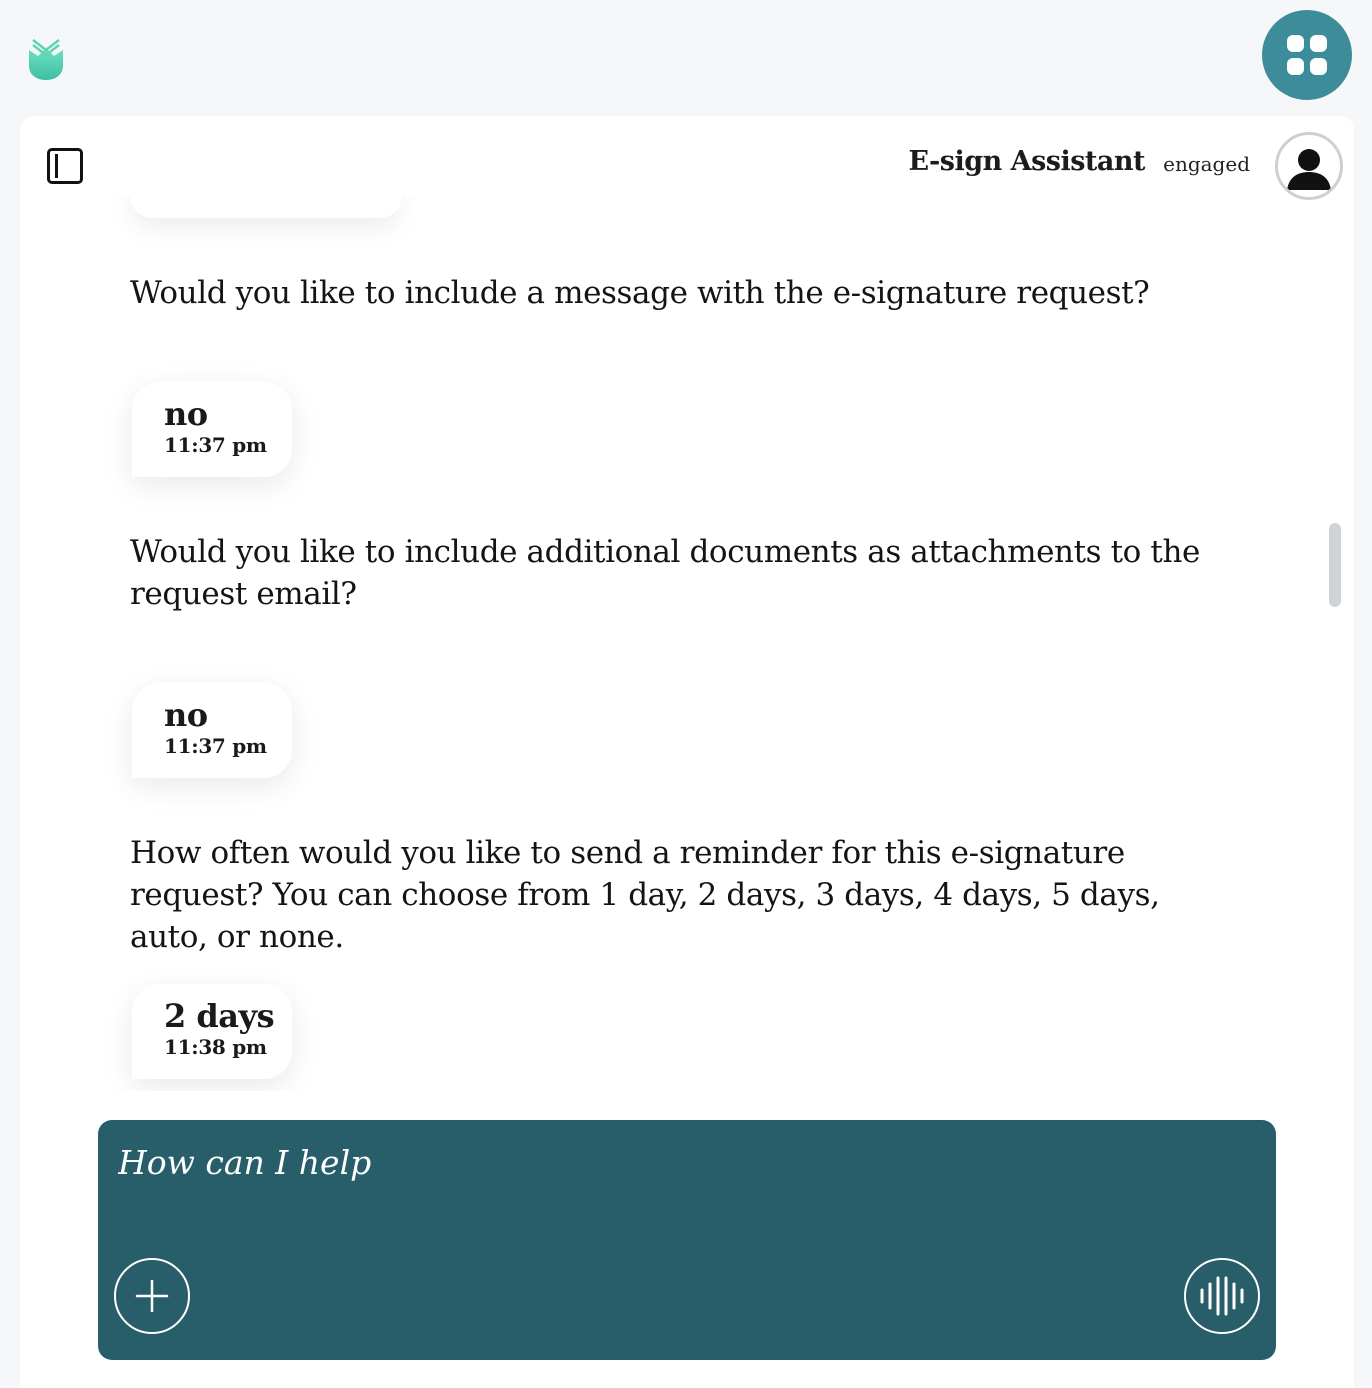  What do you see at coordinates (266, 207) in the screenshot?
I see `previous-message-edge` at bounding box center [266, 207].